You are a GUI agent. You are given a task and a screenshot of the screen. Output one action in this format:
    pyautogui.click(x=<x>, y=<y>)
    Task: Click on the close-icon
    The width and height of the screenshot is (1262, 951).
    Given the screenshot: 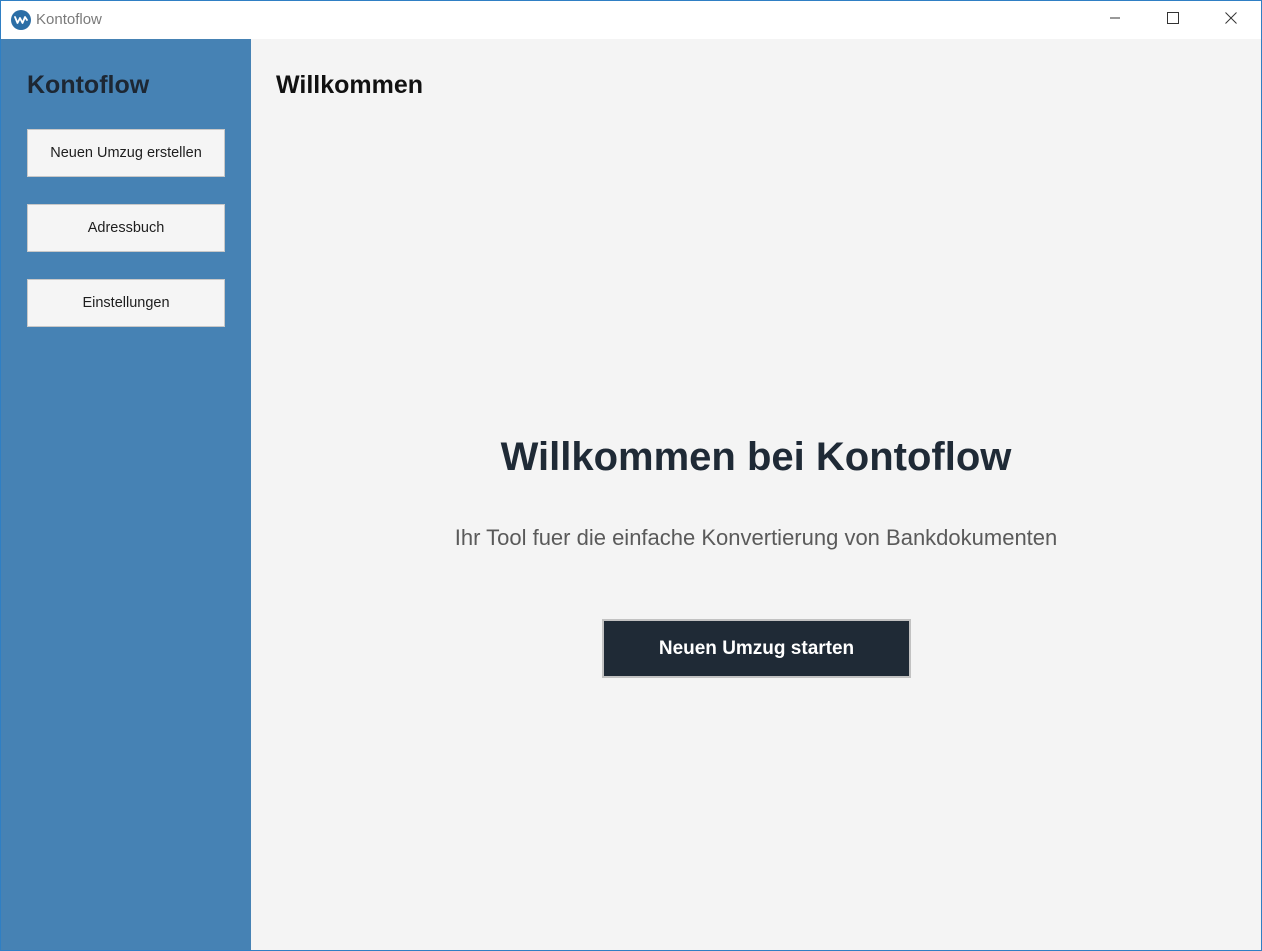 What is the action you would take?
    pyautogui.click(x=1231, y=20)
    